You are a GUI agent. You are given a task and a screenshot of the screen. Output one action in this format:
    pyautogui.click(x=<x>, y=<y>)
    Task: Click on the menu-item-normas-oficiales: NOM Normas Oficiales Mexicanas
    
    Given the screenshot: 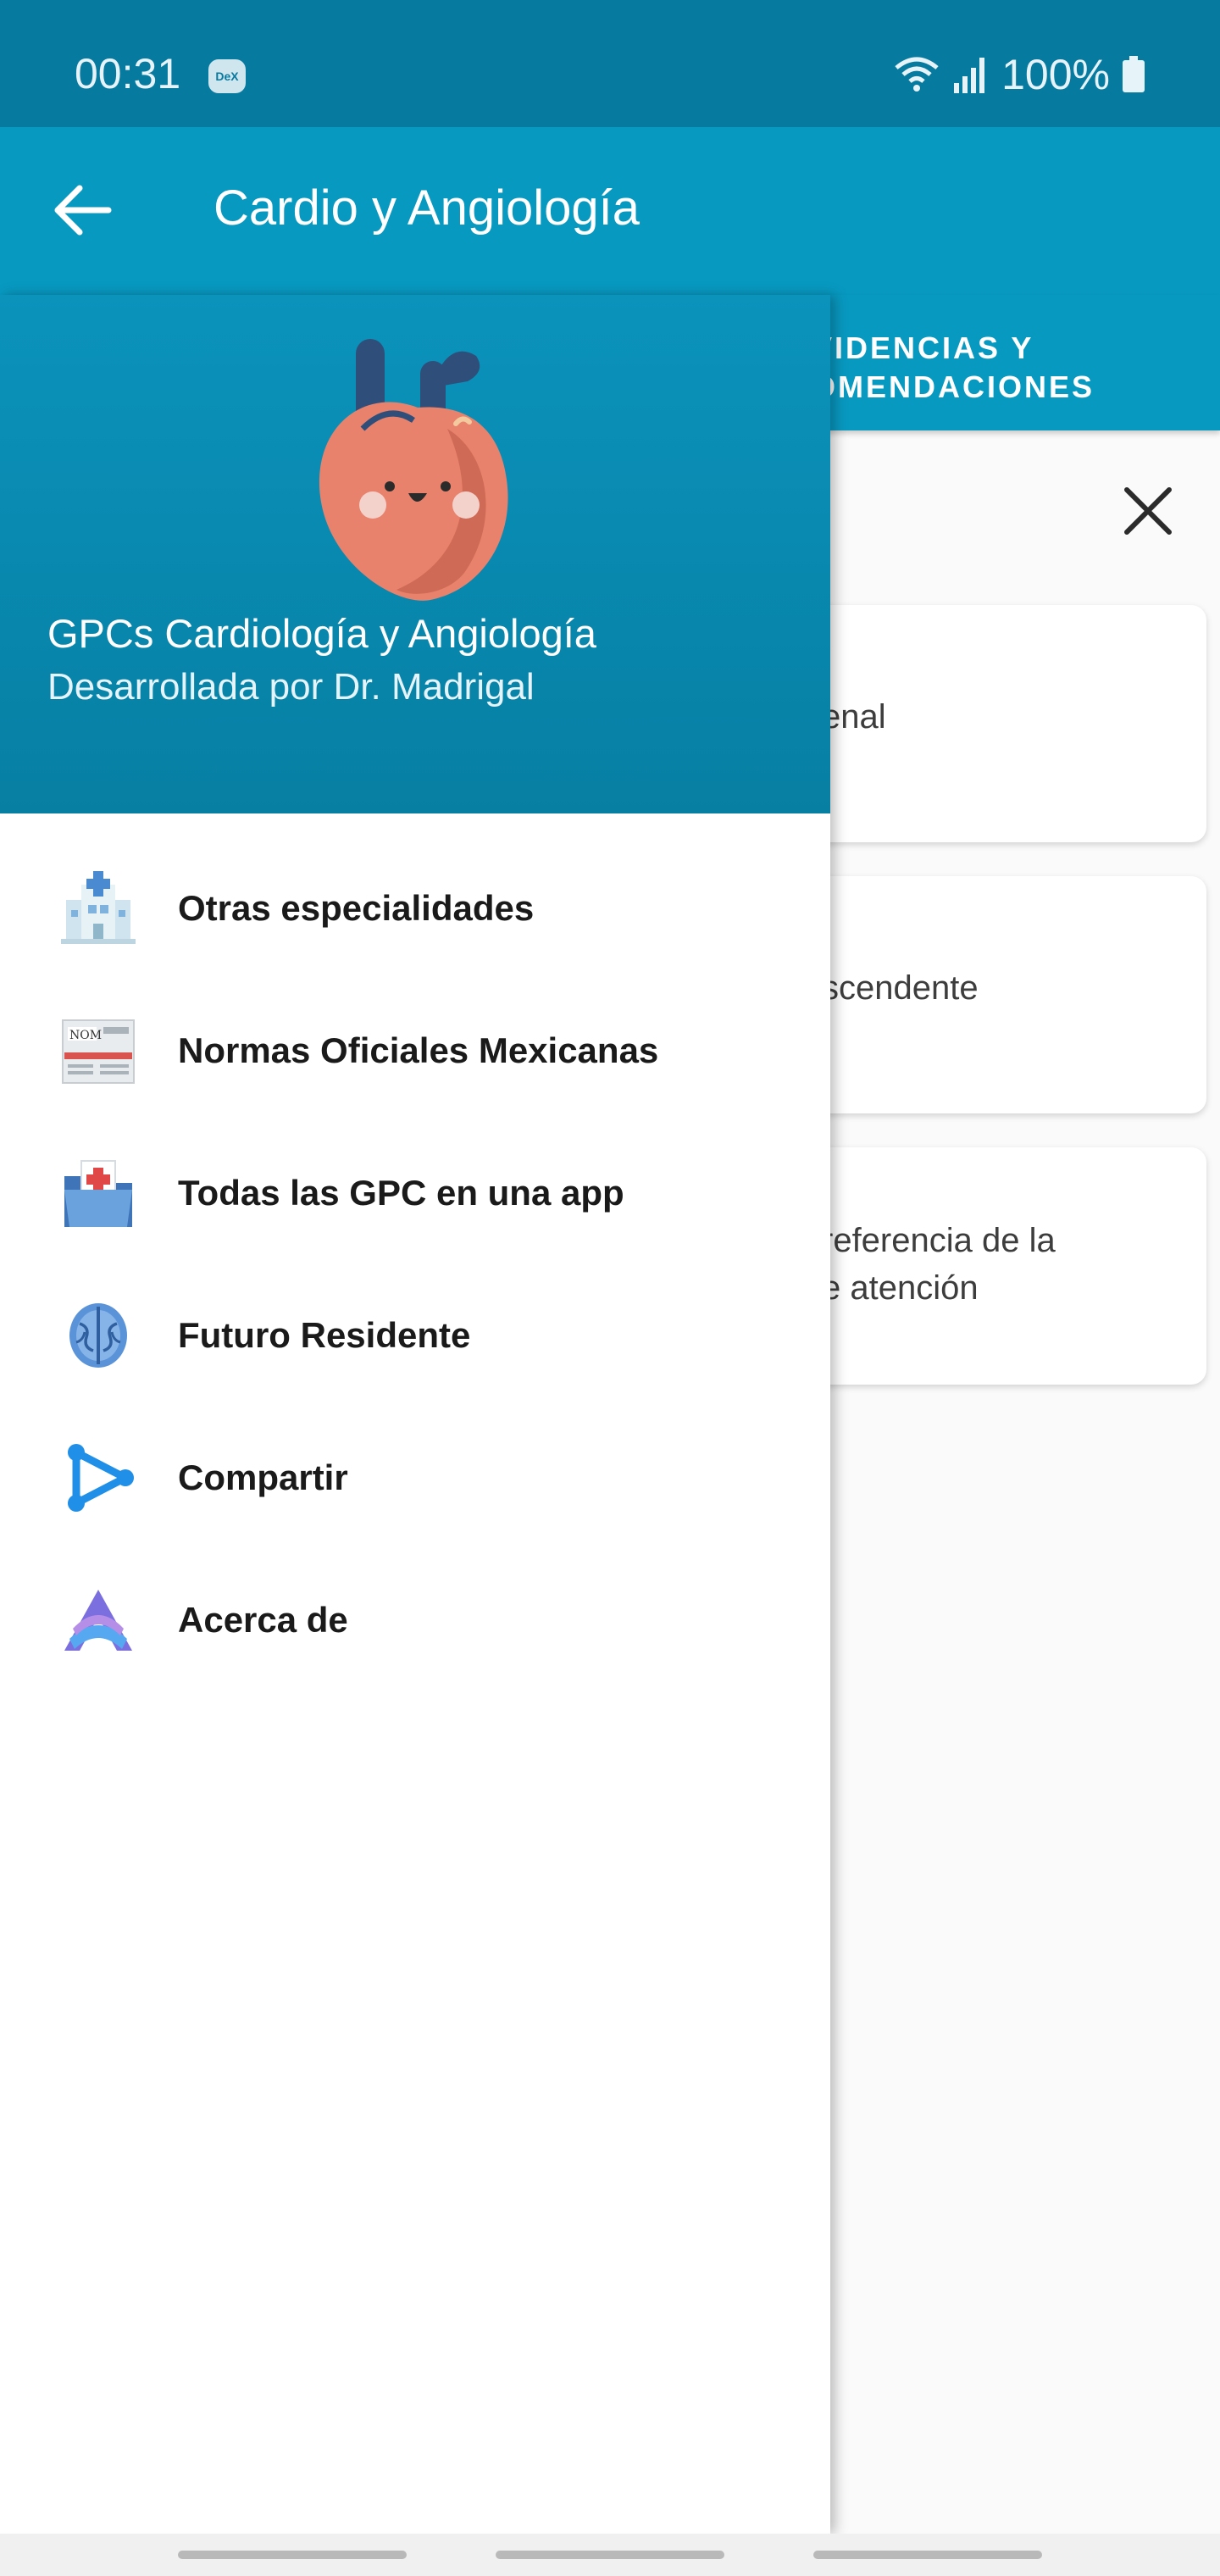 What is the action you would take?
    pyautogui.click(x=415, y=1049)
    